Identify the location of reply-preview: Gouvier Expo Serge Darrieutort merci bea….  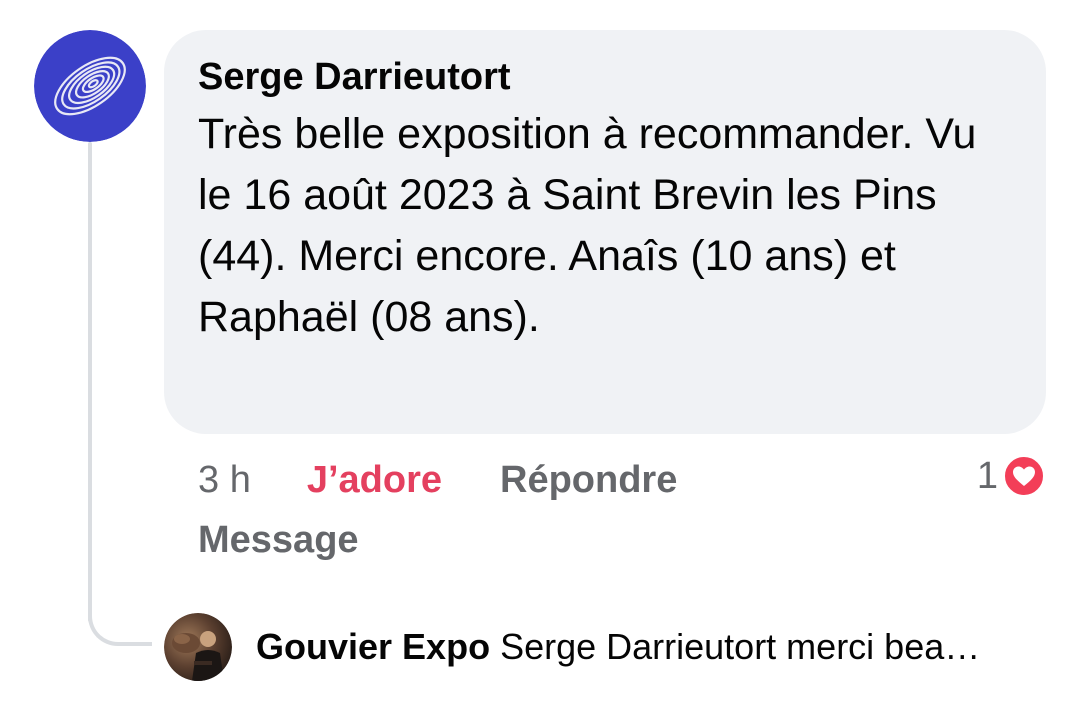
(572, 647).